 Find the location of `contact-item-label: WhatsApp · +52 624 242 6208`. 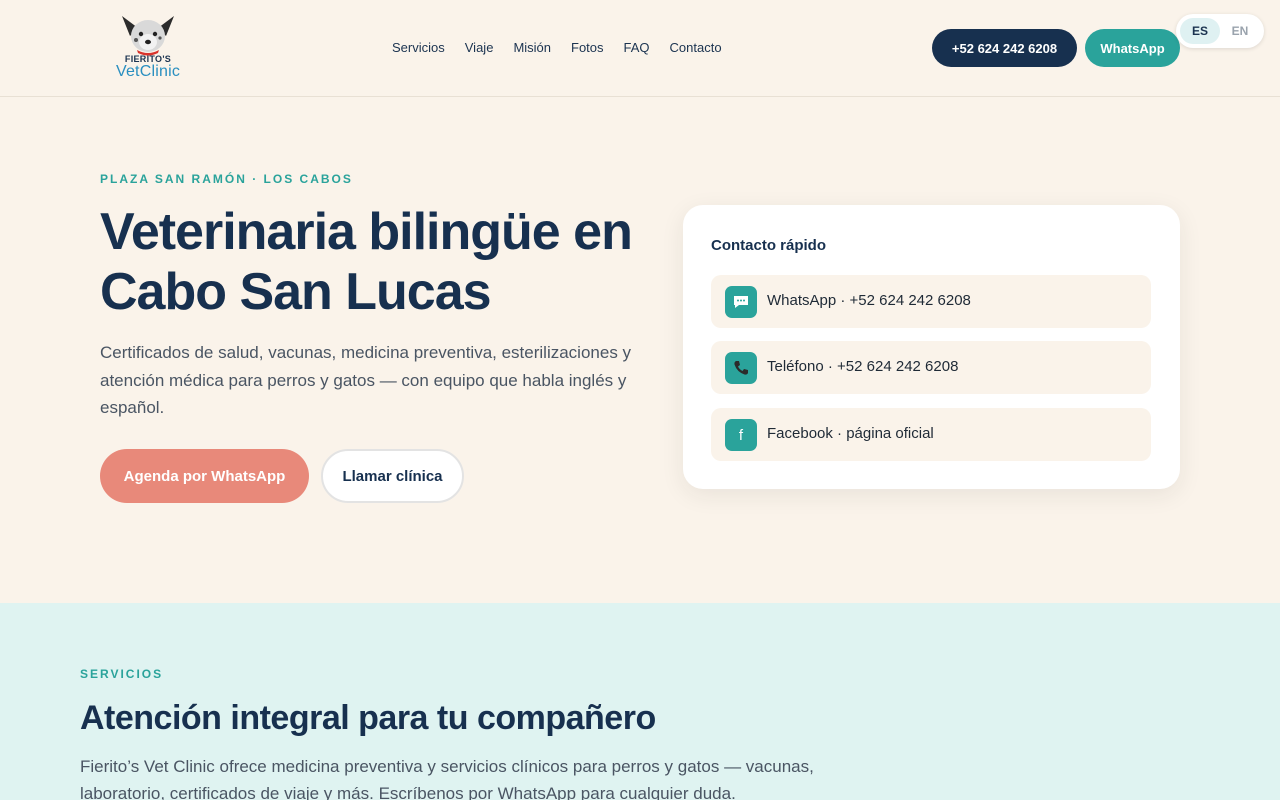

contact-item-label: WhatsApp · +52 624 242 6208 is located at coordinates (869, 300).